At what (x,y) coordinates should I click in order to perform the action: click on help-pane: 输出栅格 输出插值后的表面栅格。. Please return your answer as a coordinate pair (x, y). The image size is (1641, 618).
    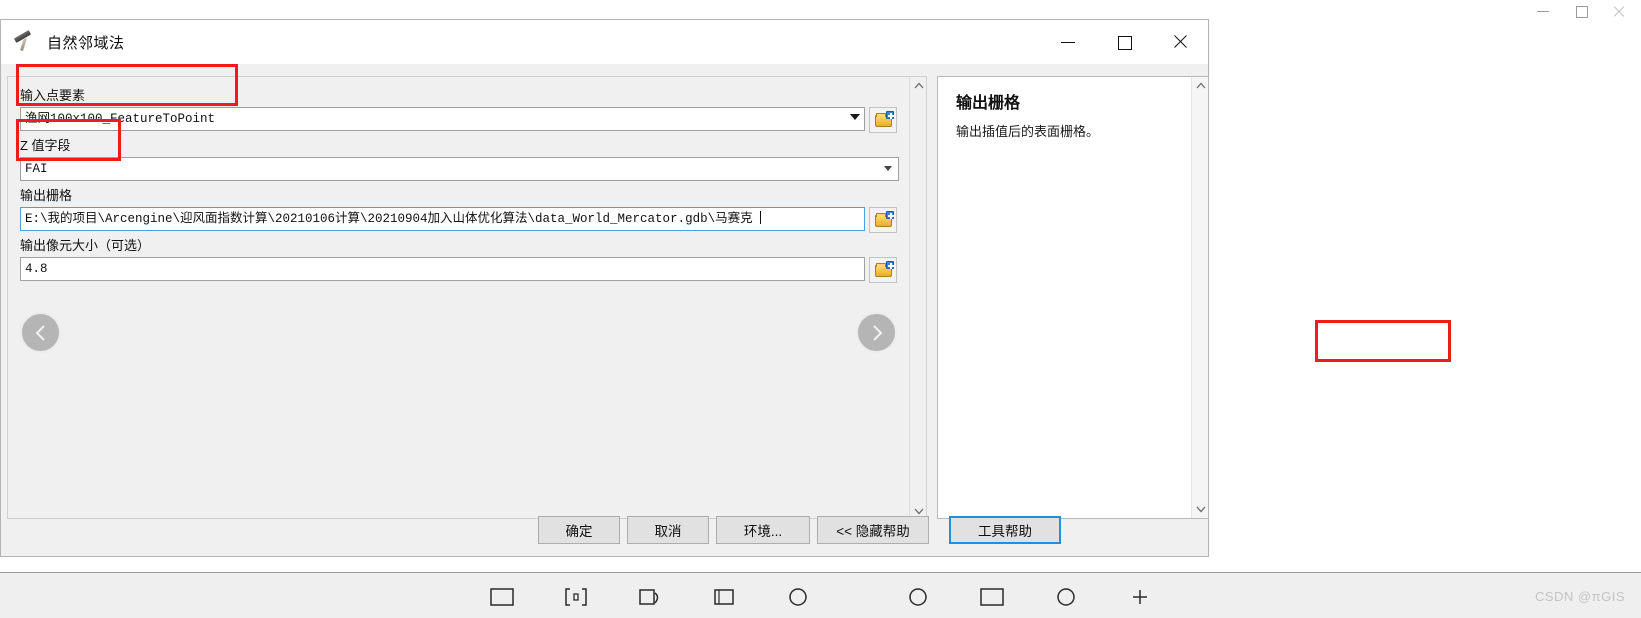
    Looking at the image, I should click on (1073, 297).